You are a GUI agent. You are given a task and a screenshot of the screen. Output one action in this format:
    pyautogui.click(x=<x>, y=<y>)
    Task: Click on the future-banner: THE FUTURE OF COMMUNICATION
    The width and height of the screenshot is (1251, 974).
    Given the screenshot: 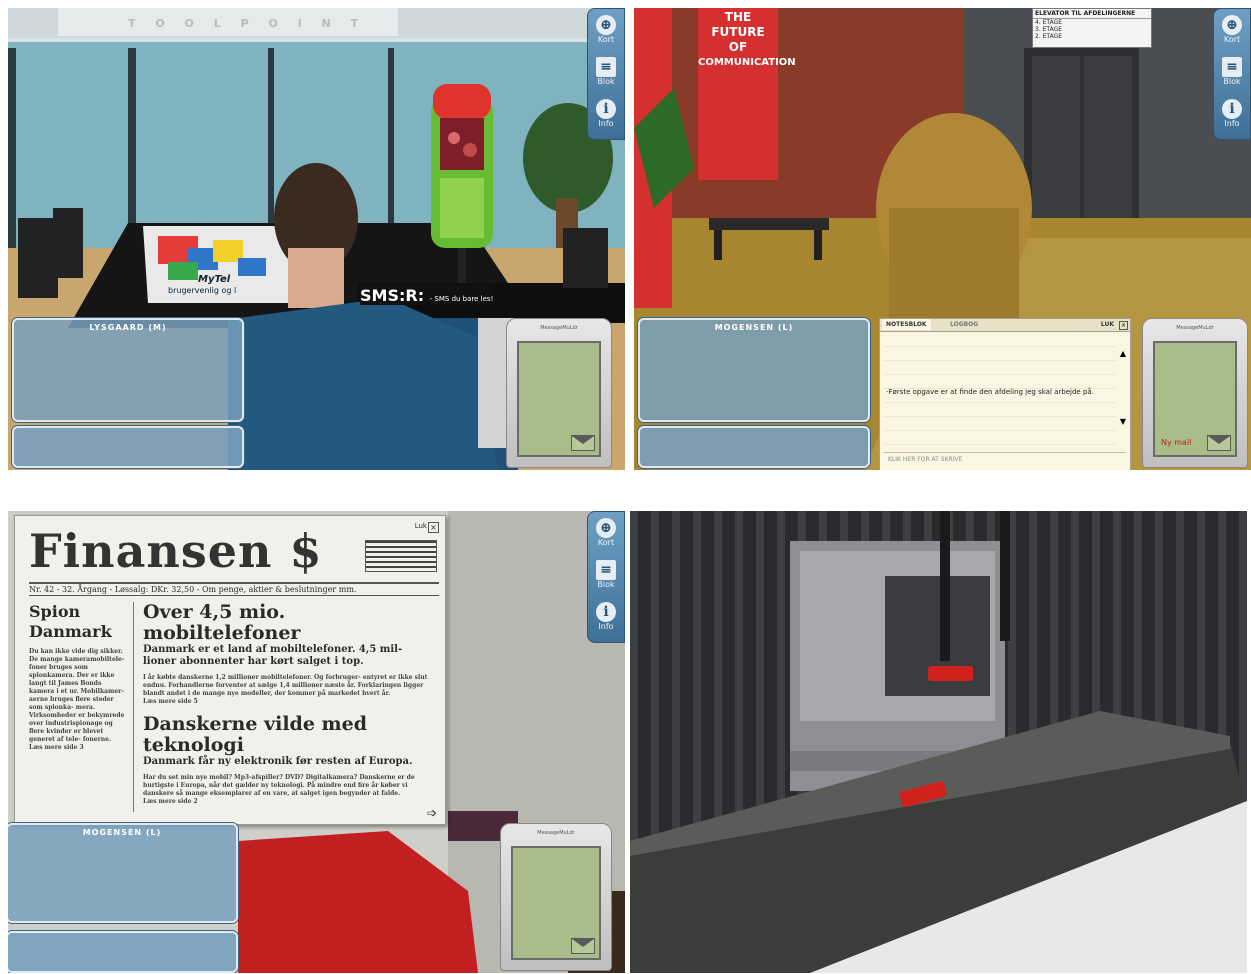 What is the action you would take?
    pyautogui.click(x=747, y=94)
    